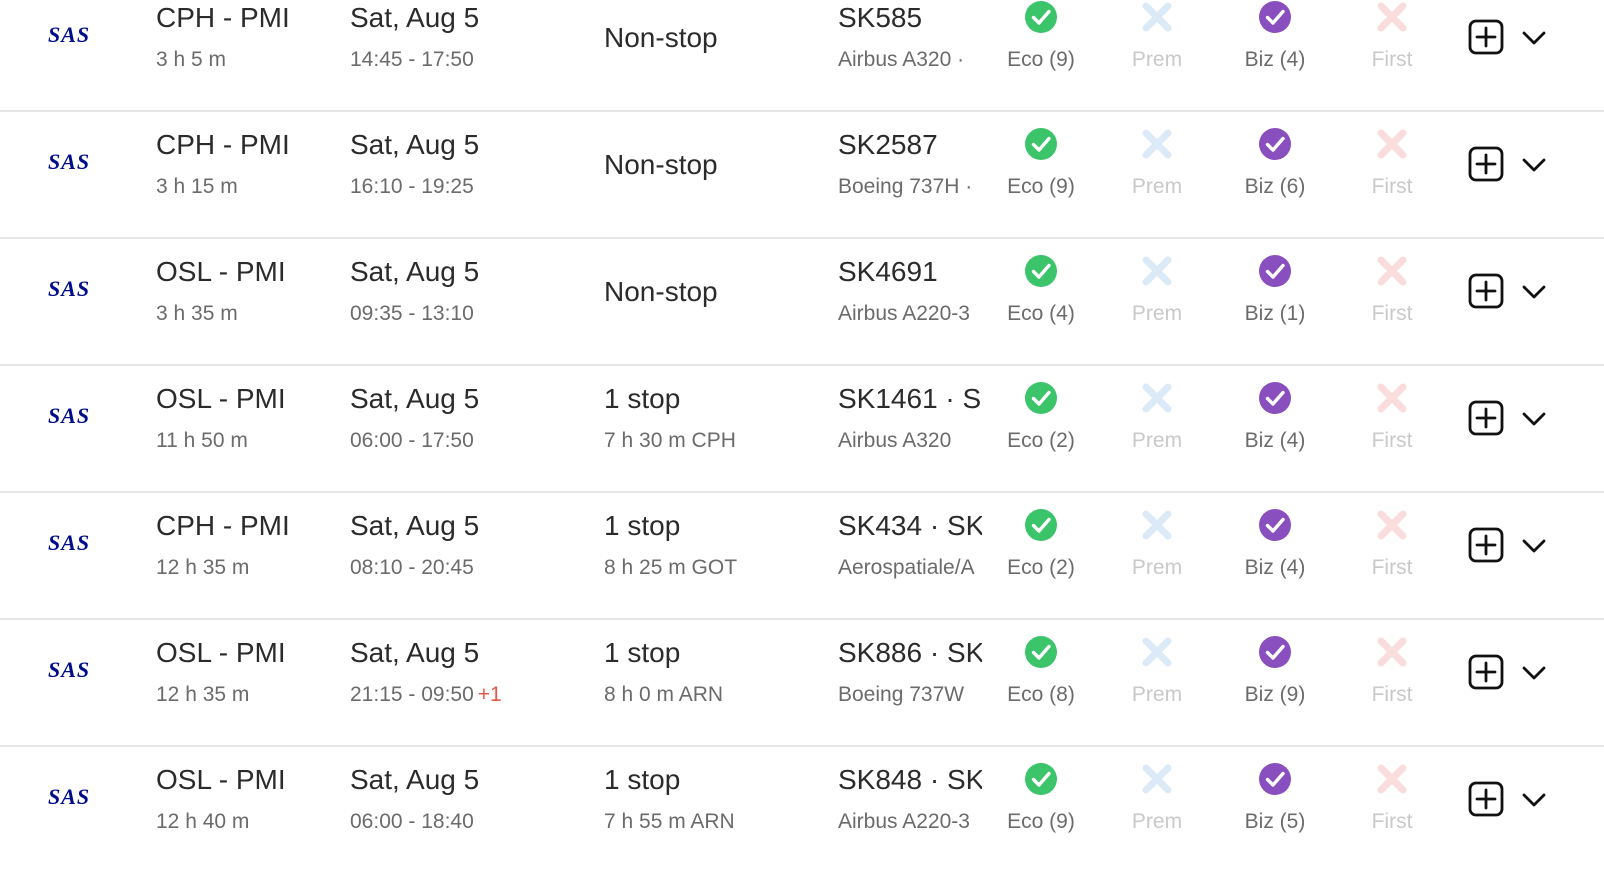 This screenshot has height=888, width=1604. I want to click on layover: 8 h 25 m GOT, so click(671, 567).